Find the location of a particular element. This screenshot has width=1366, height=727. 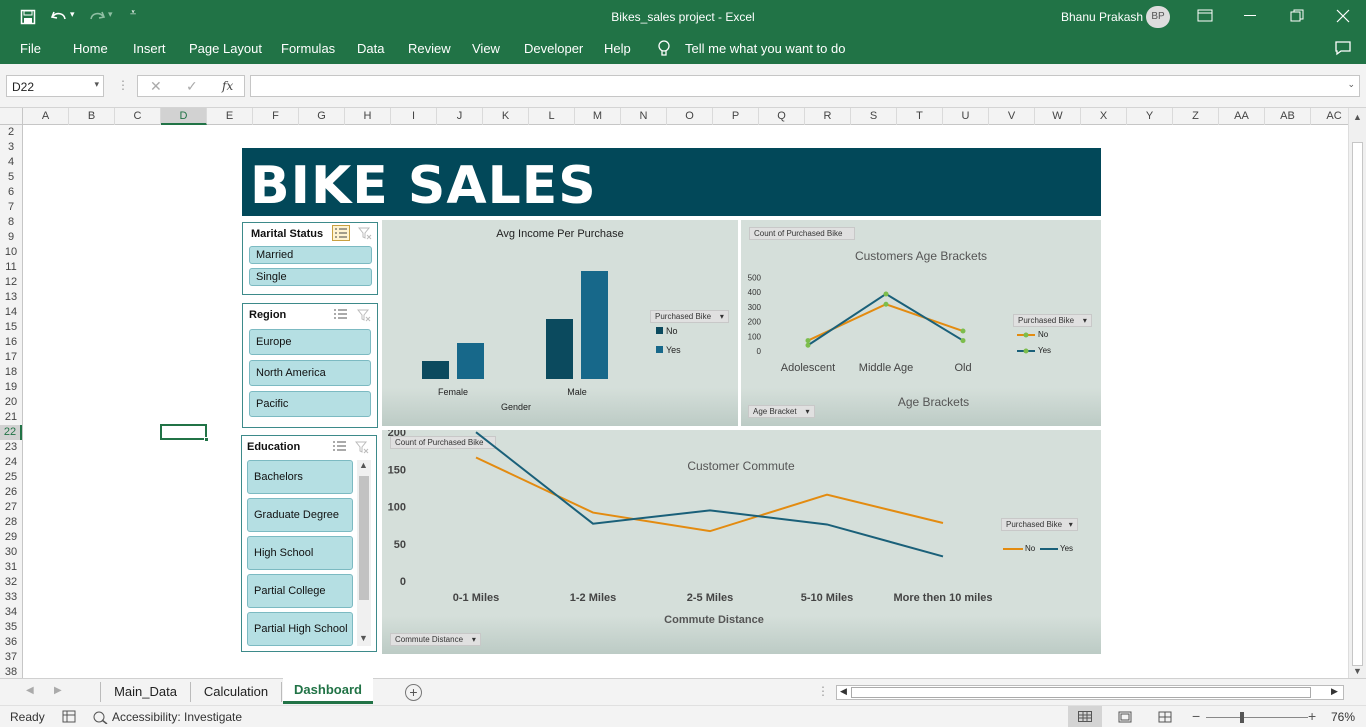

prev-sheet-icon: ◀ is located at coordinates (30, 690).